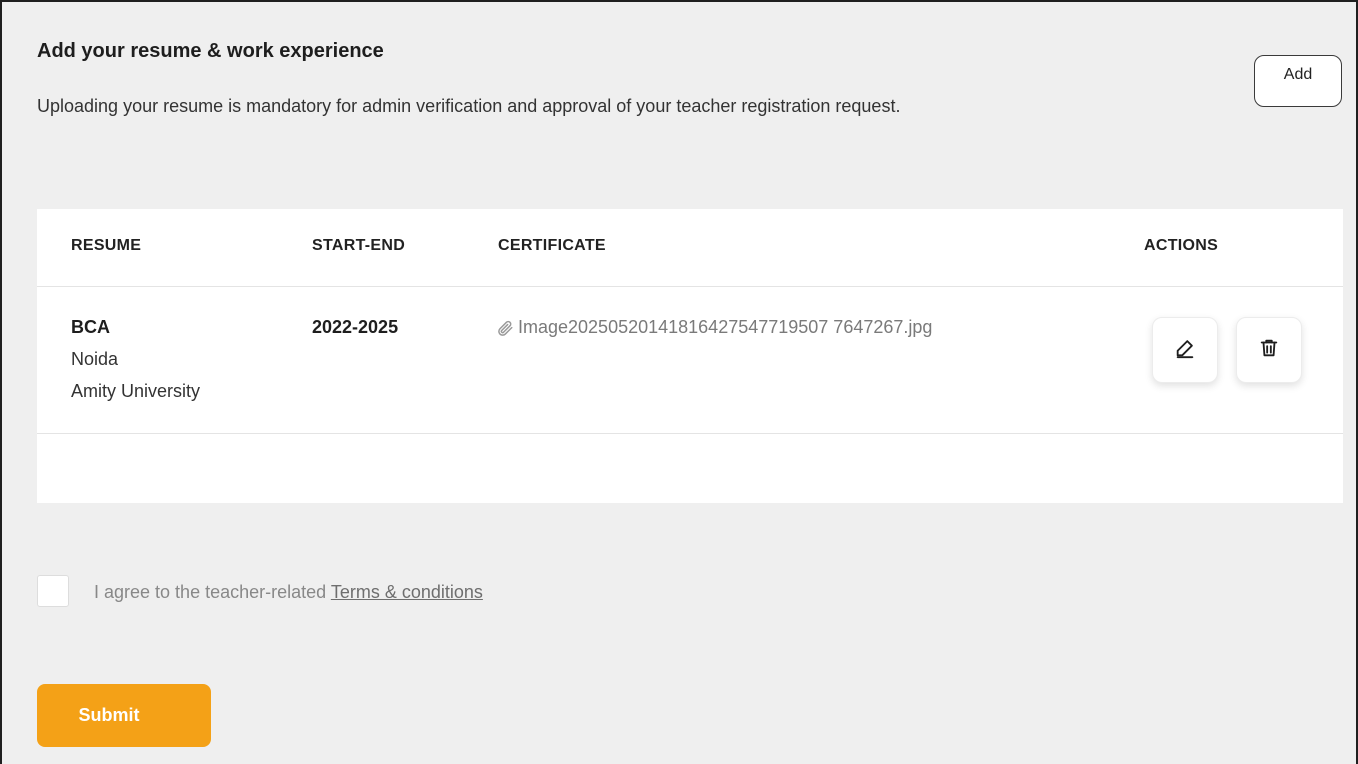  What do you see at coordinates (212, 592) in the screenshot?
I see `terms-label-text: I agree to the teacher-related` at bounding box center [212, 592].